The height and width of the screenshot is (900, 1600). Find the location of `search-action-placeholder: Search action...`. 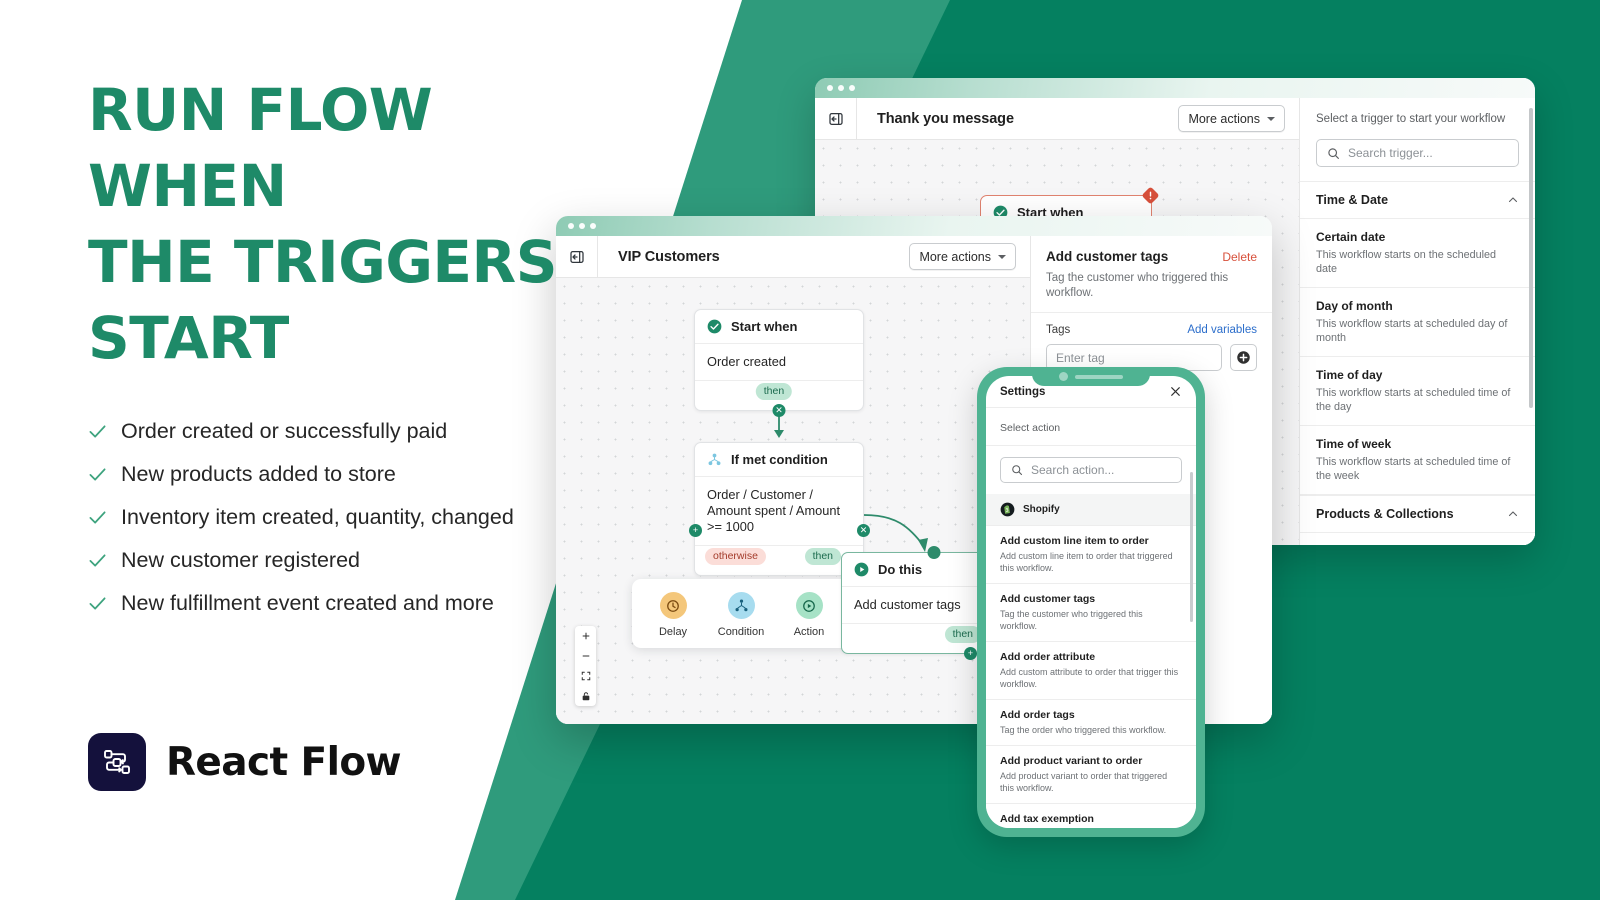

search-action-placeholder: Search action... is located at coordinates (1073, 470).